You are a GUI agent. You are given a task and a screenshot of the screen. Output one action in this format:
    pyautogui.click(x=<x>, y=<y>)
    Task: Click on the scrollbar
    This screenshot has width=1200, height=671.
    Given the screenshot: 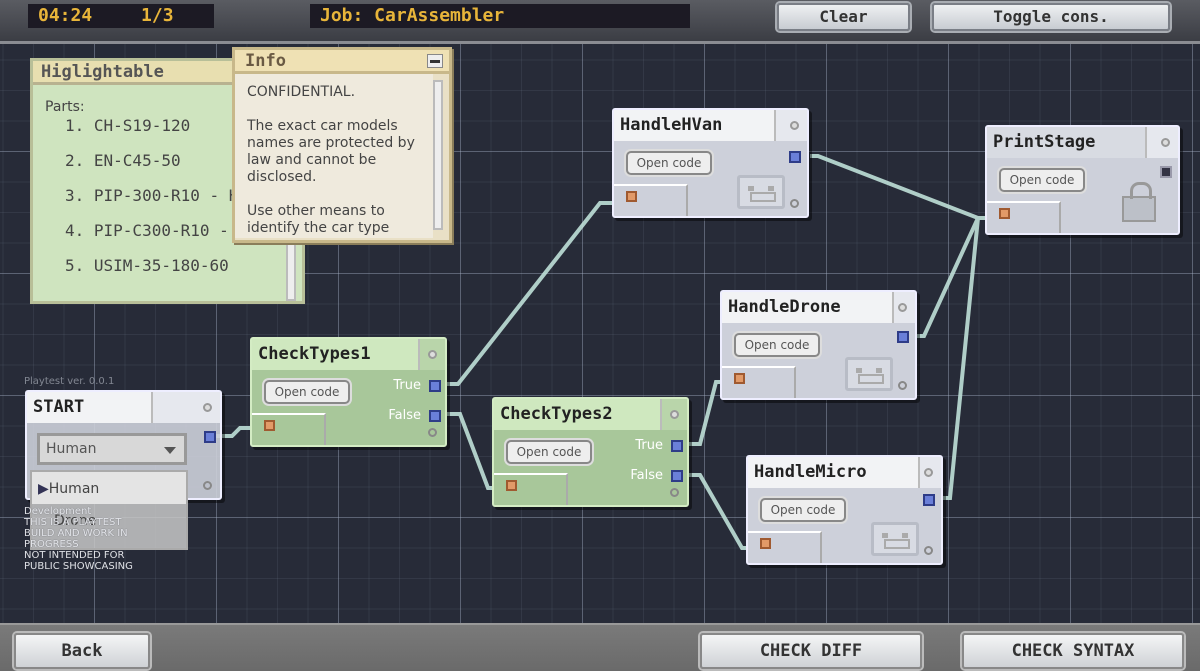 What is the action you would take?
    pyautogui.click(x=438, y=155)
    